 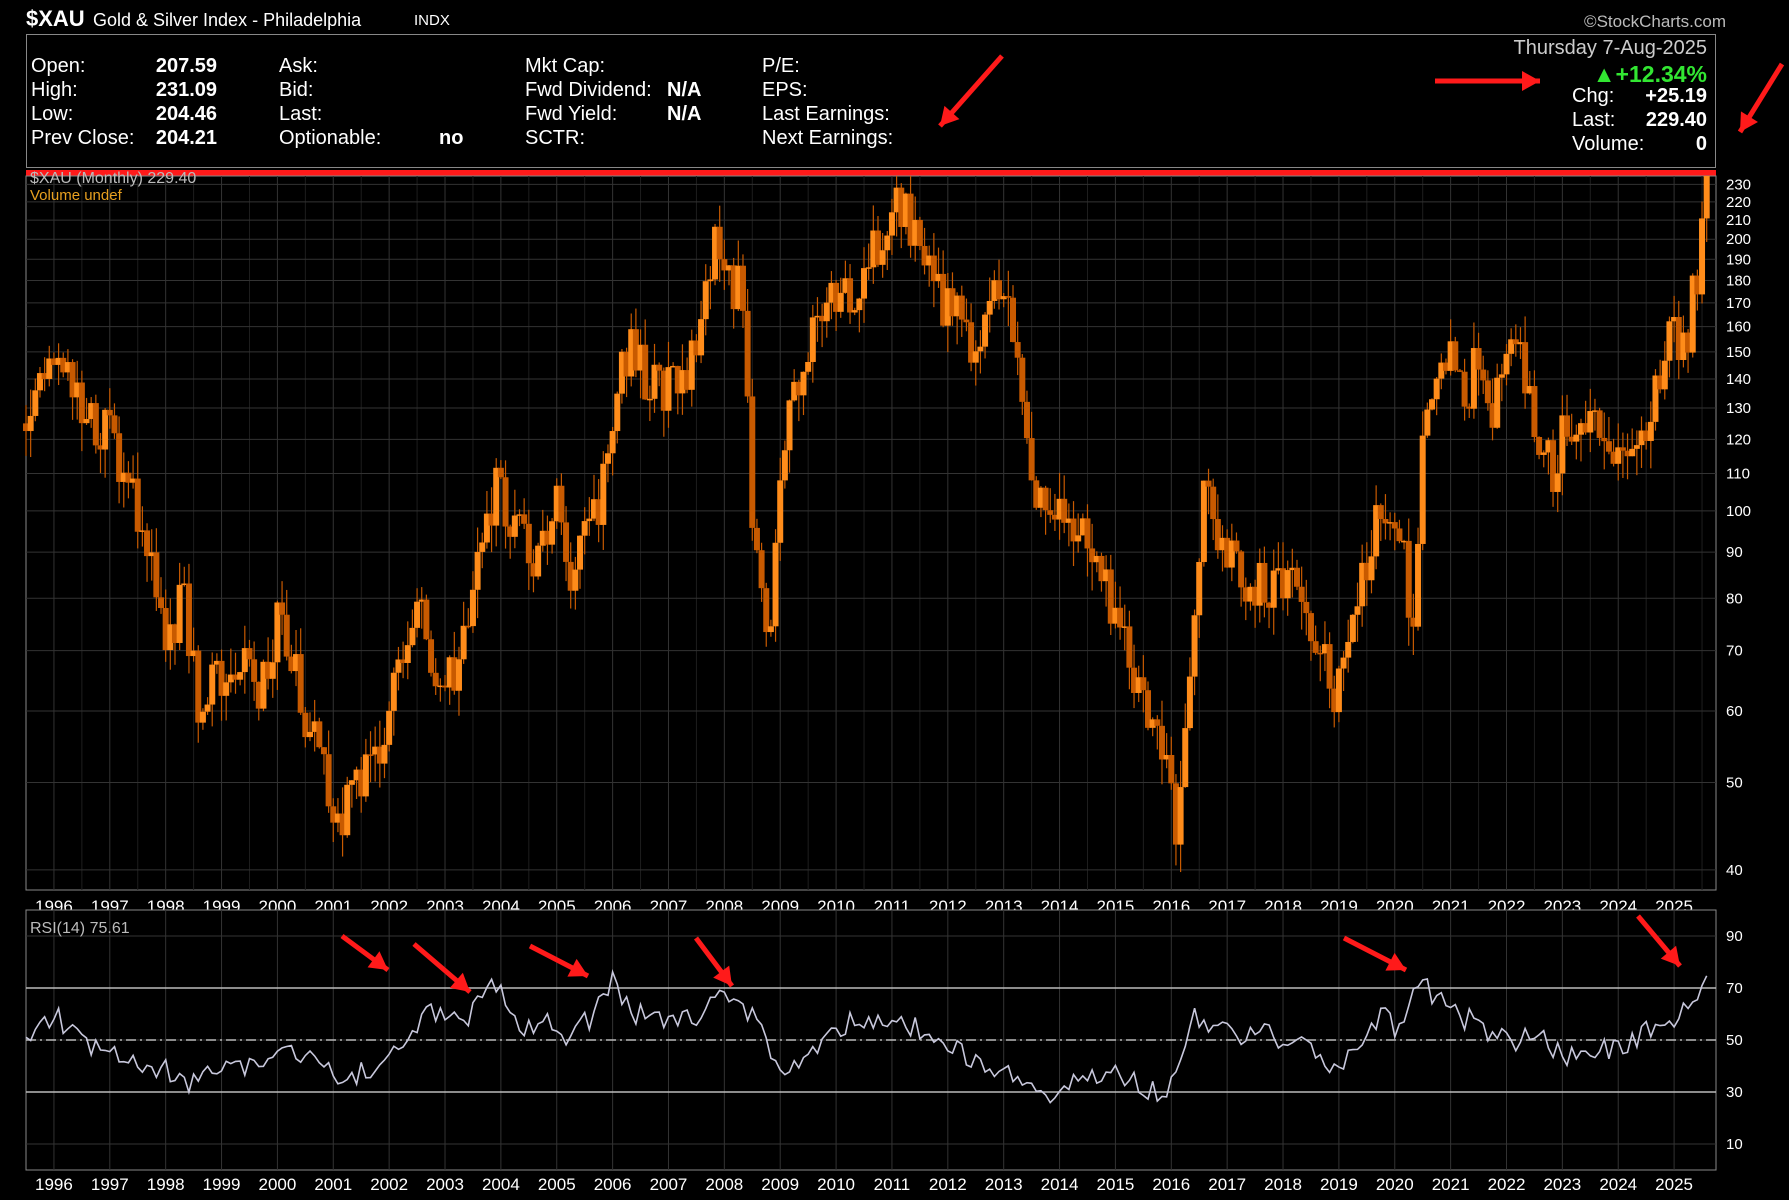 What do you see at coordinates (80, 928) in the screenshot?
I see `rsi-chart-title: RSI(14) 75.61` at bounding box center [80, 928].